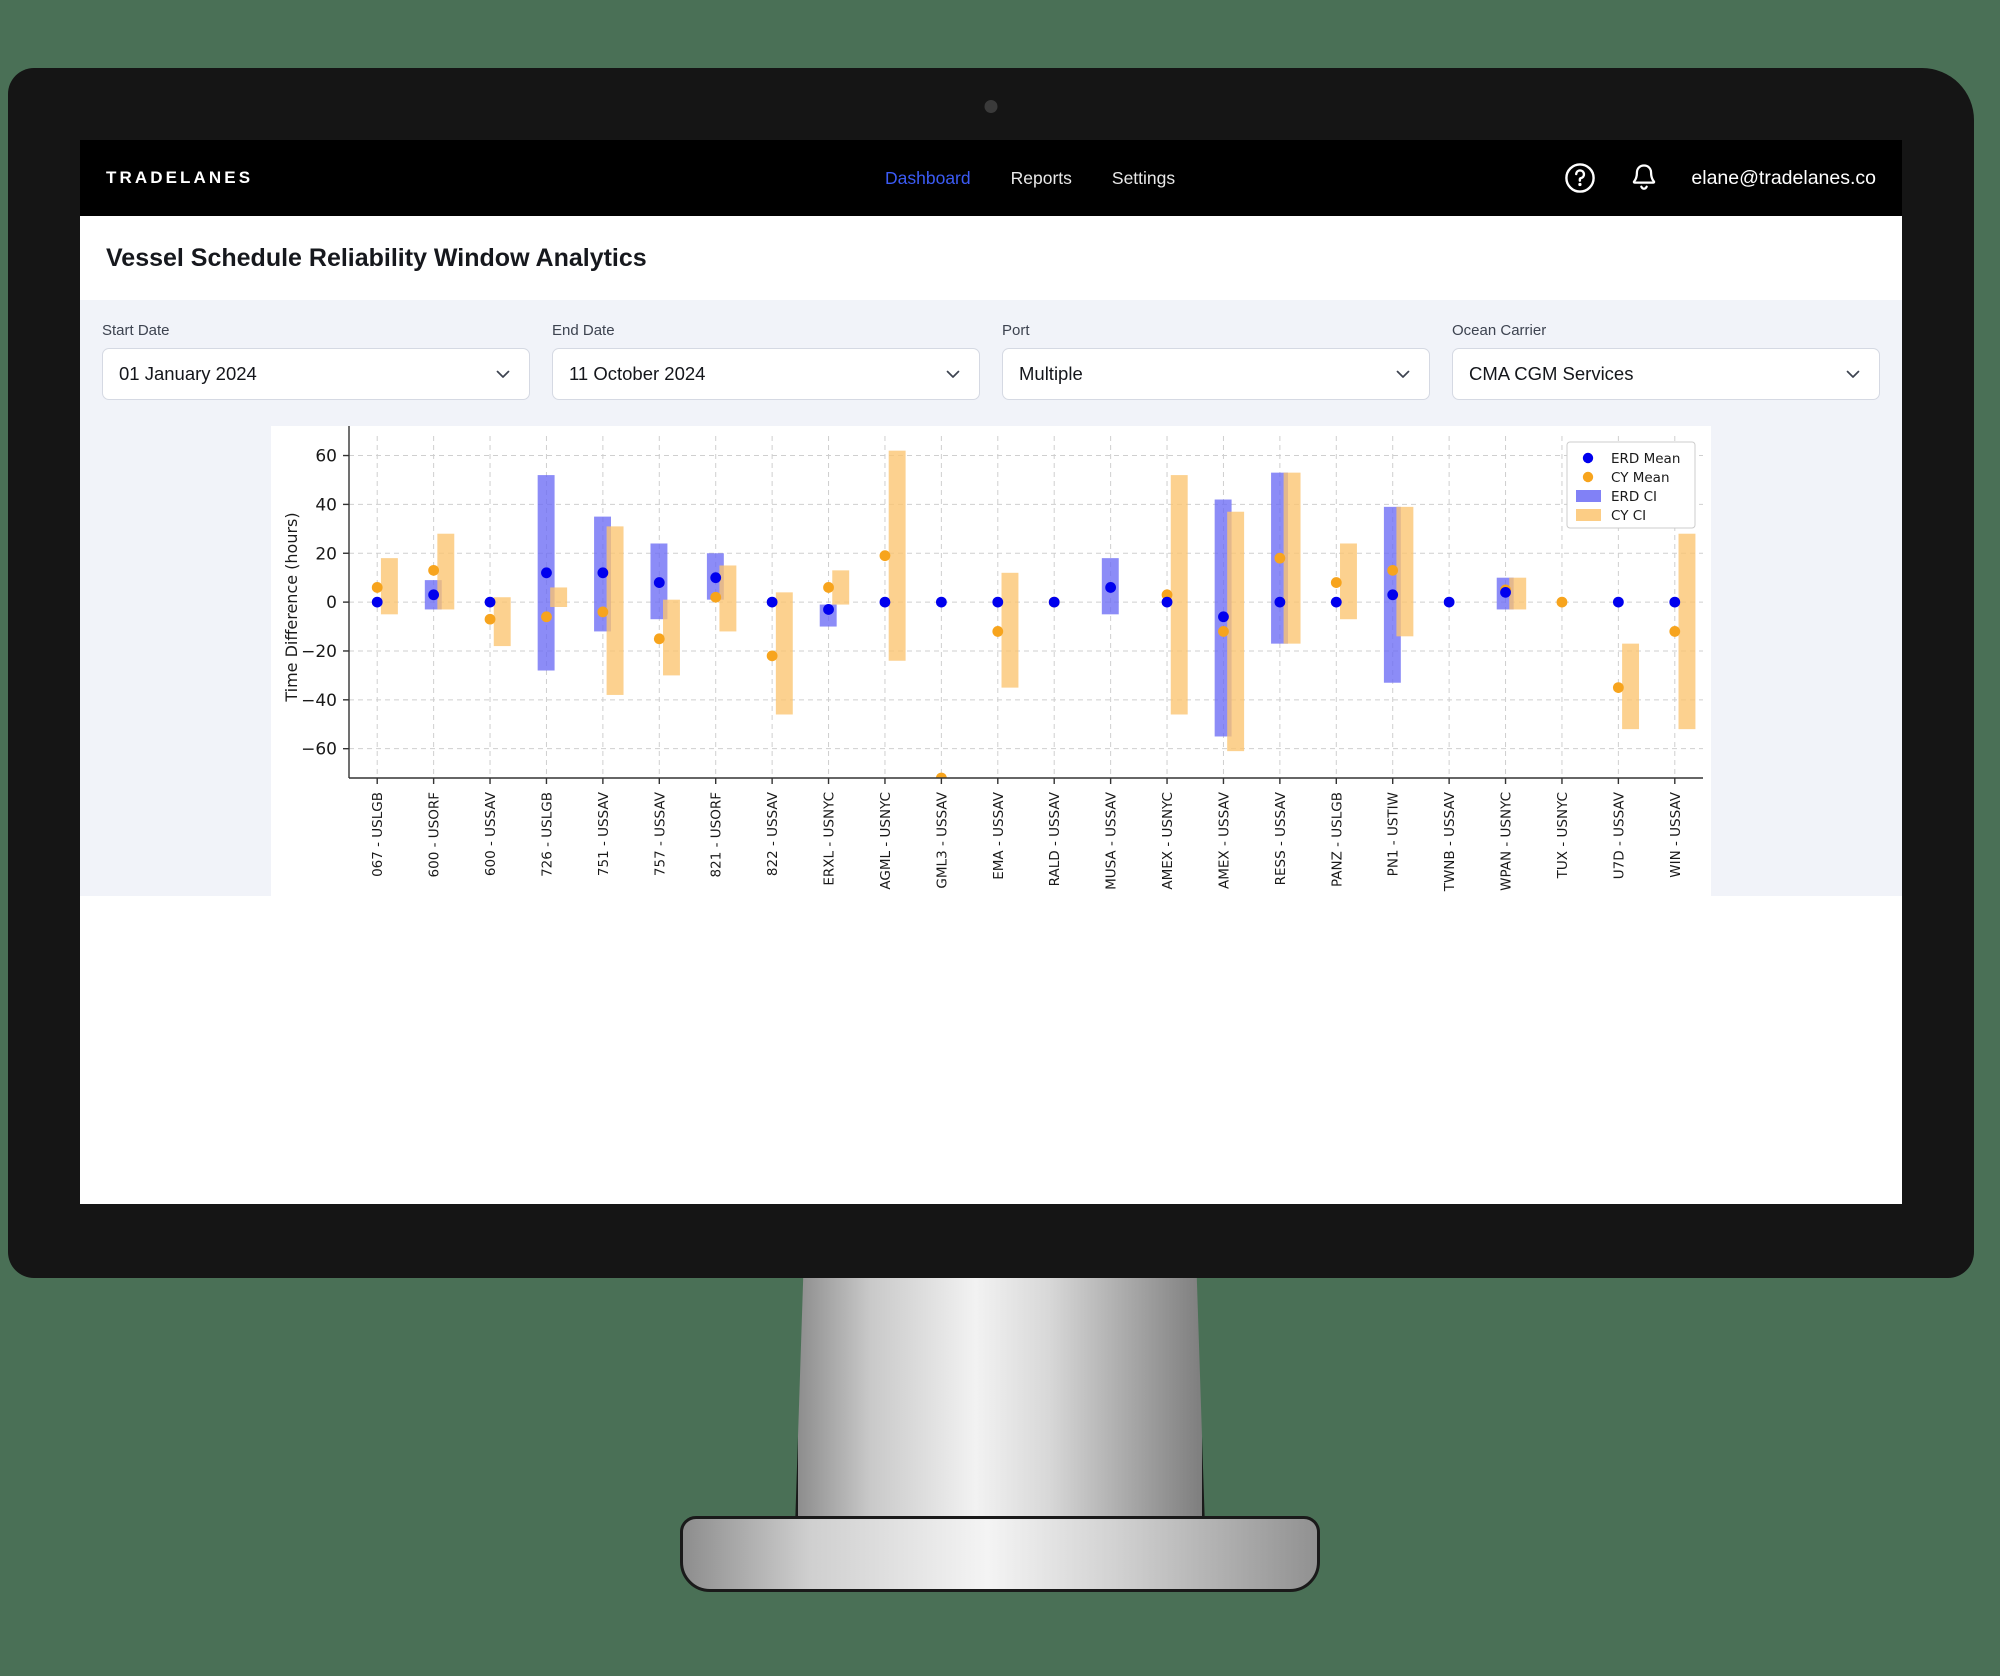  Describe the element at coordinates (136, 330) in the screenshot. I see `filter-label: Start Date` at that location.